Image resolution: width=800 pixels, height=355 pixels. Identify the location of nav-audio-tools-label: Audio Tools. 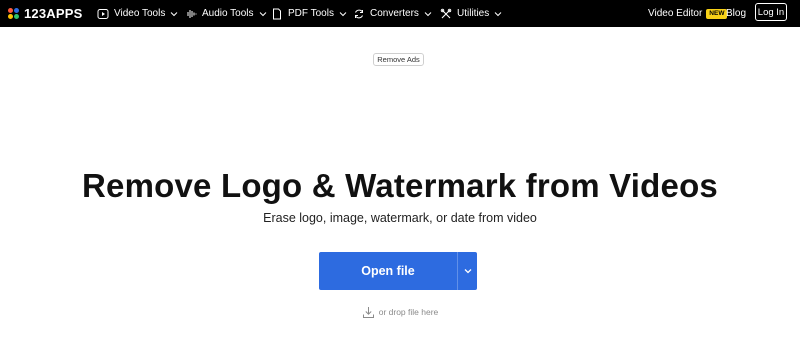
(228, 13).